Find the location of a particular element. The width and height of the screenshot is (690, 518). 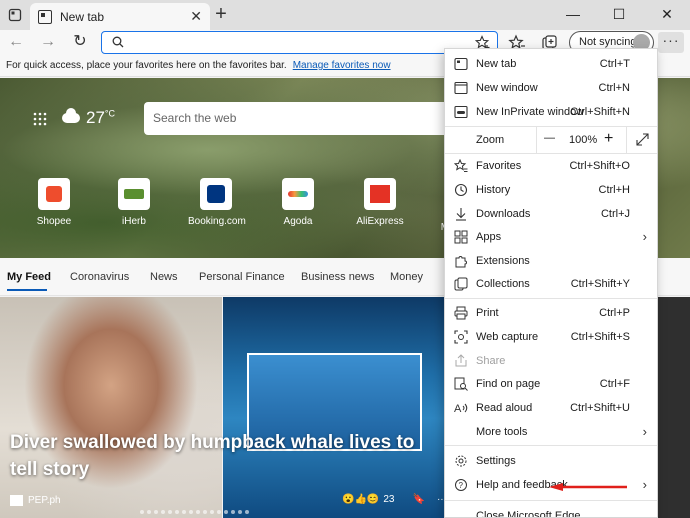

menu-item-new-window: New window Ctrl+N is located at coordinates (551, 88).